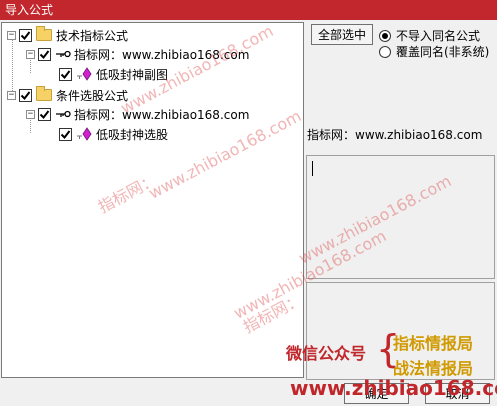 This screenshot has height=406, width=497. What do you see at coordinates (395, 135) in the screenshot?
I see `source-info-label: 指标网：www.zhibiao168.com` at bounding box center [395, 135].